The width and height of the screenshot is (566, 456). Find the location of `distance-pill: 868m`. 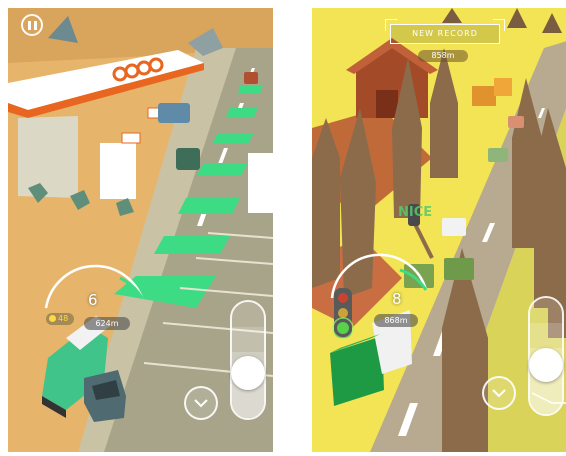

distance-pill: 868m is located at coordinates (396, 320).